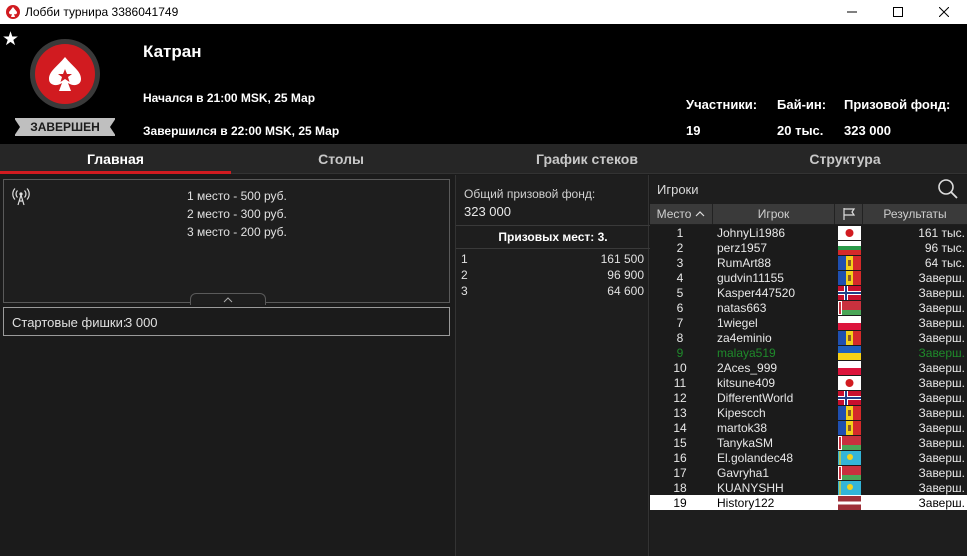 This screenshot has height=556, width=967. Describe the element at coordinates (229, 98) in the screenshot. I see `start-time: Начался в 21:00 MSK, 25 Мар` at that location.